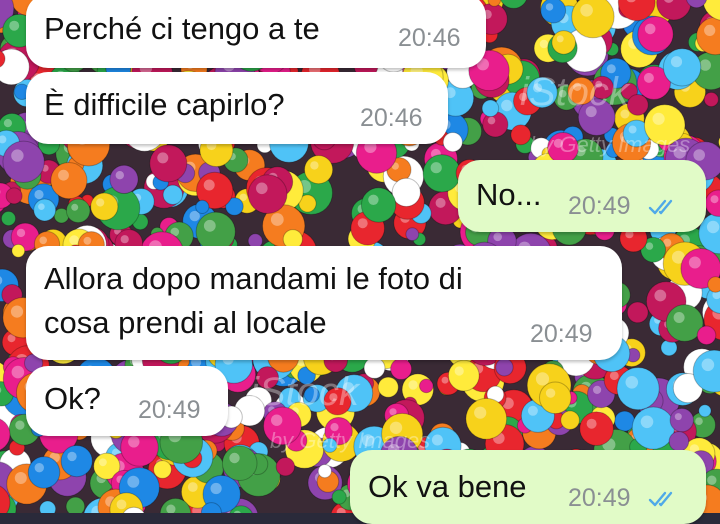 This screenshot has width=720, height=524. Describe the element at coordinates (182, 29) in the screenshot. I see `message-text: Perché ci tengo a te` at that location.